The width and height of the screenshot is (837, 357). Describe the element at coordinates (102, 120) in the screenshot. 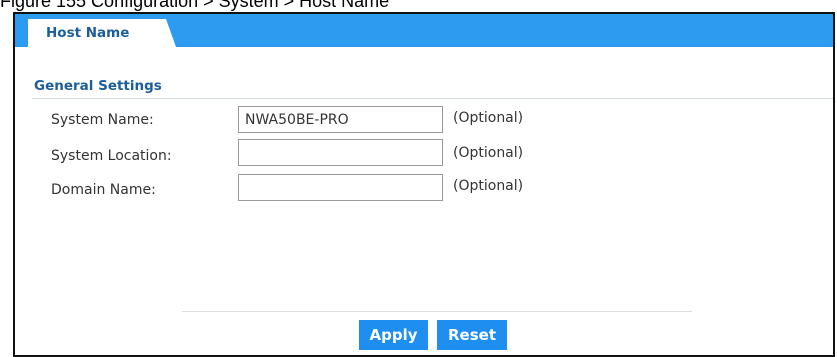

I see `system-name-label: System Name:` at that location.